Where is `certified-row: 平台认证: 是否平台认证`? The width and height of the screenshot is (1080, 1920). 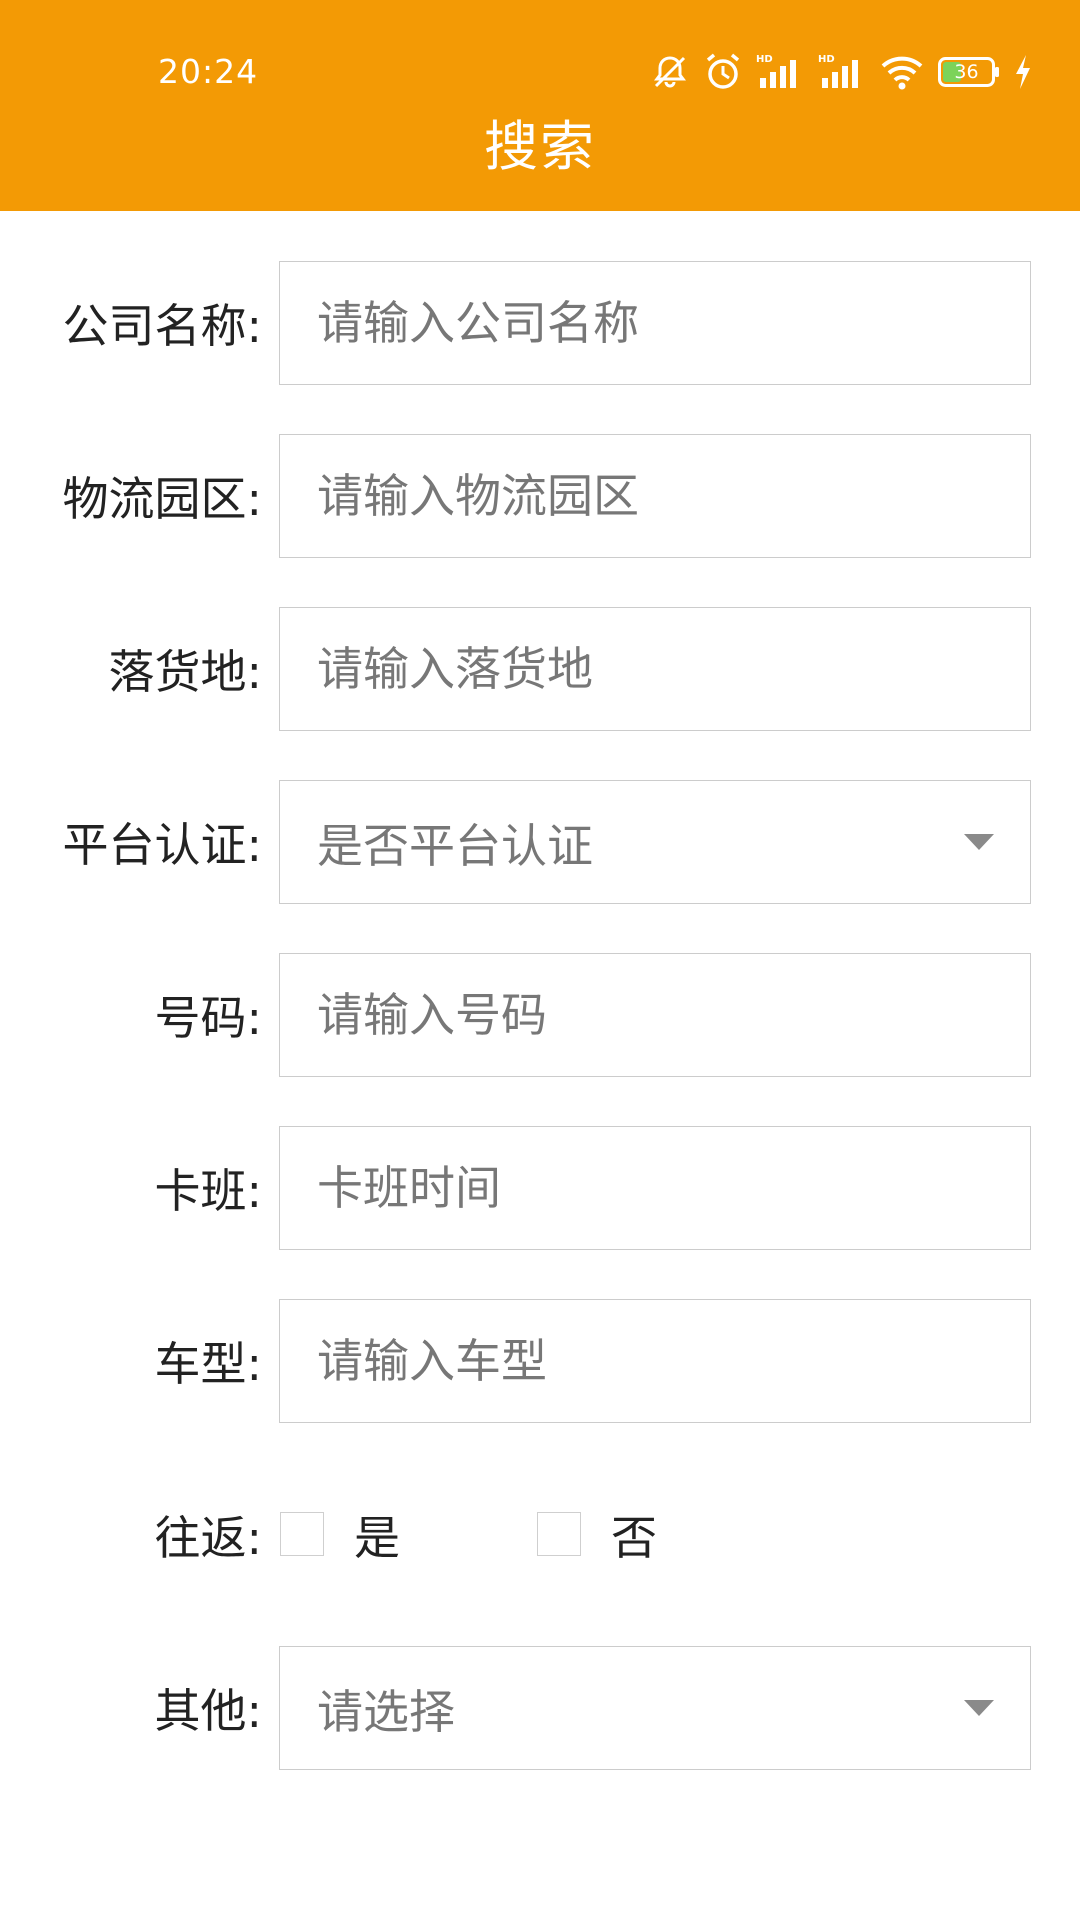
certified-row: 平台认证: 是否平台认证 is located at coordinates (540, 842).